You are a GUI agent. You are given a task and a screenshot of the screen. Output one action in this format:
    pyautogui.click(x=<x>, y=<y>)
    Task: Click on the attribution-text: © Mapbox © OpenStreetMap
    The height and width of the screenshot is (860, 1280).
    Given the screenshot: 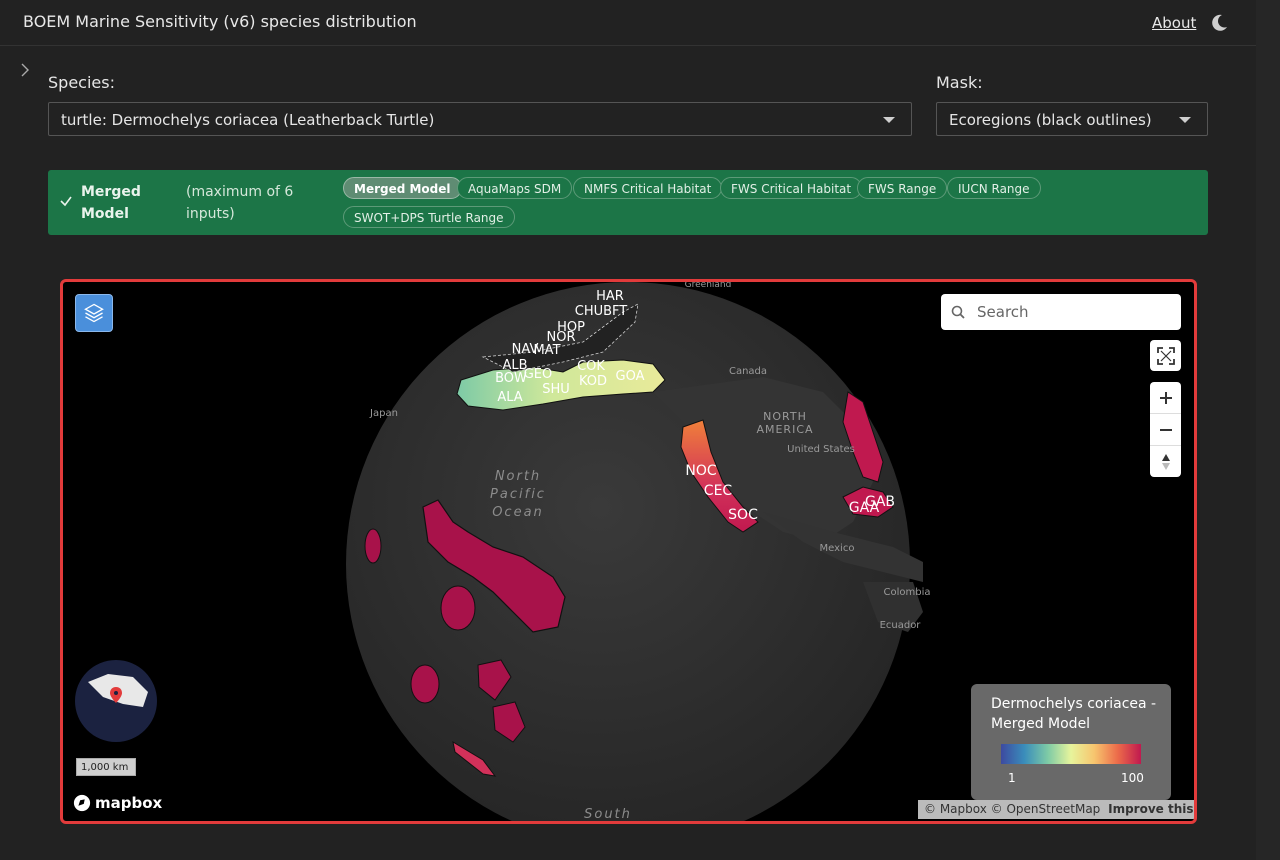 What is the action you would take?
    pyautogui.click(x=1012, y=809)
    